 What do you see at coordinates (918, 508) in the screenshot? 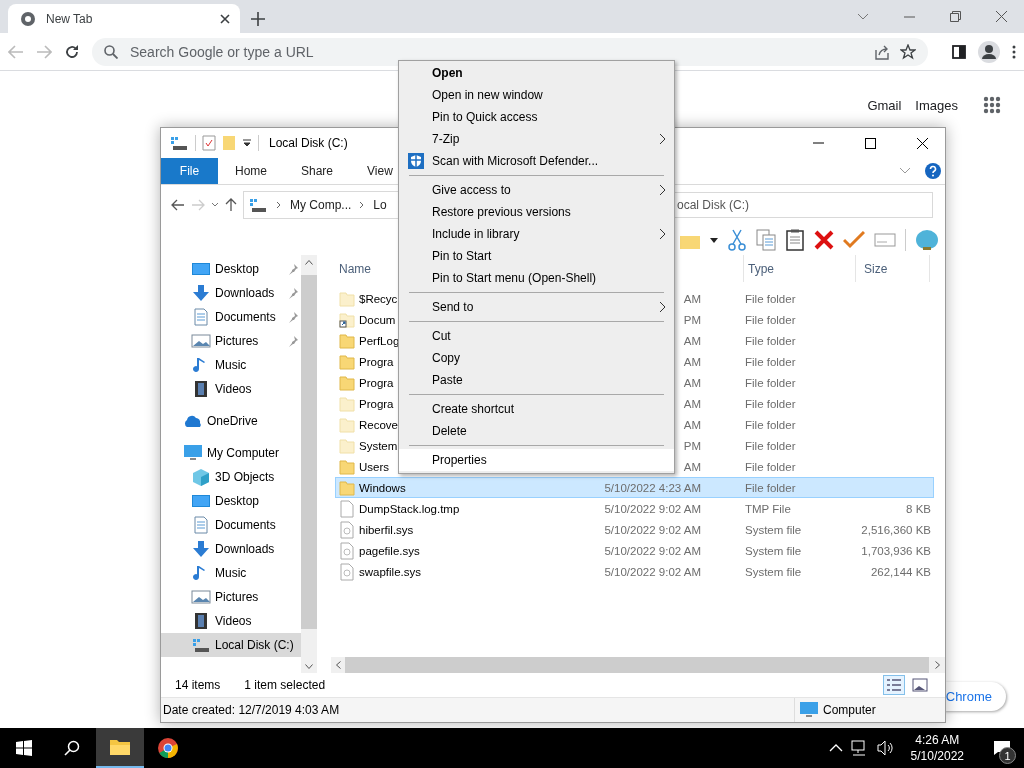
I see `size-cell-text: 8 KB` at bounding box center [918, 508].